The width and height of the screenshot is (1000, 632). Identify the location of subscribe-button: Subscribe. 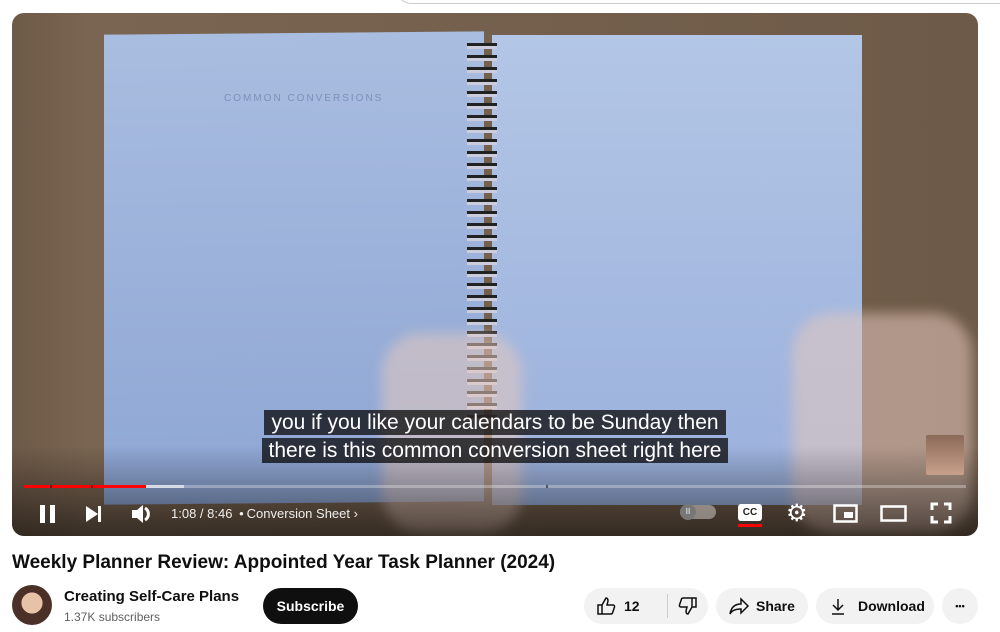
(310, 606).